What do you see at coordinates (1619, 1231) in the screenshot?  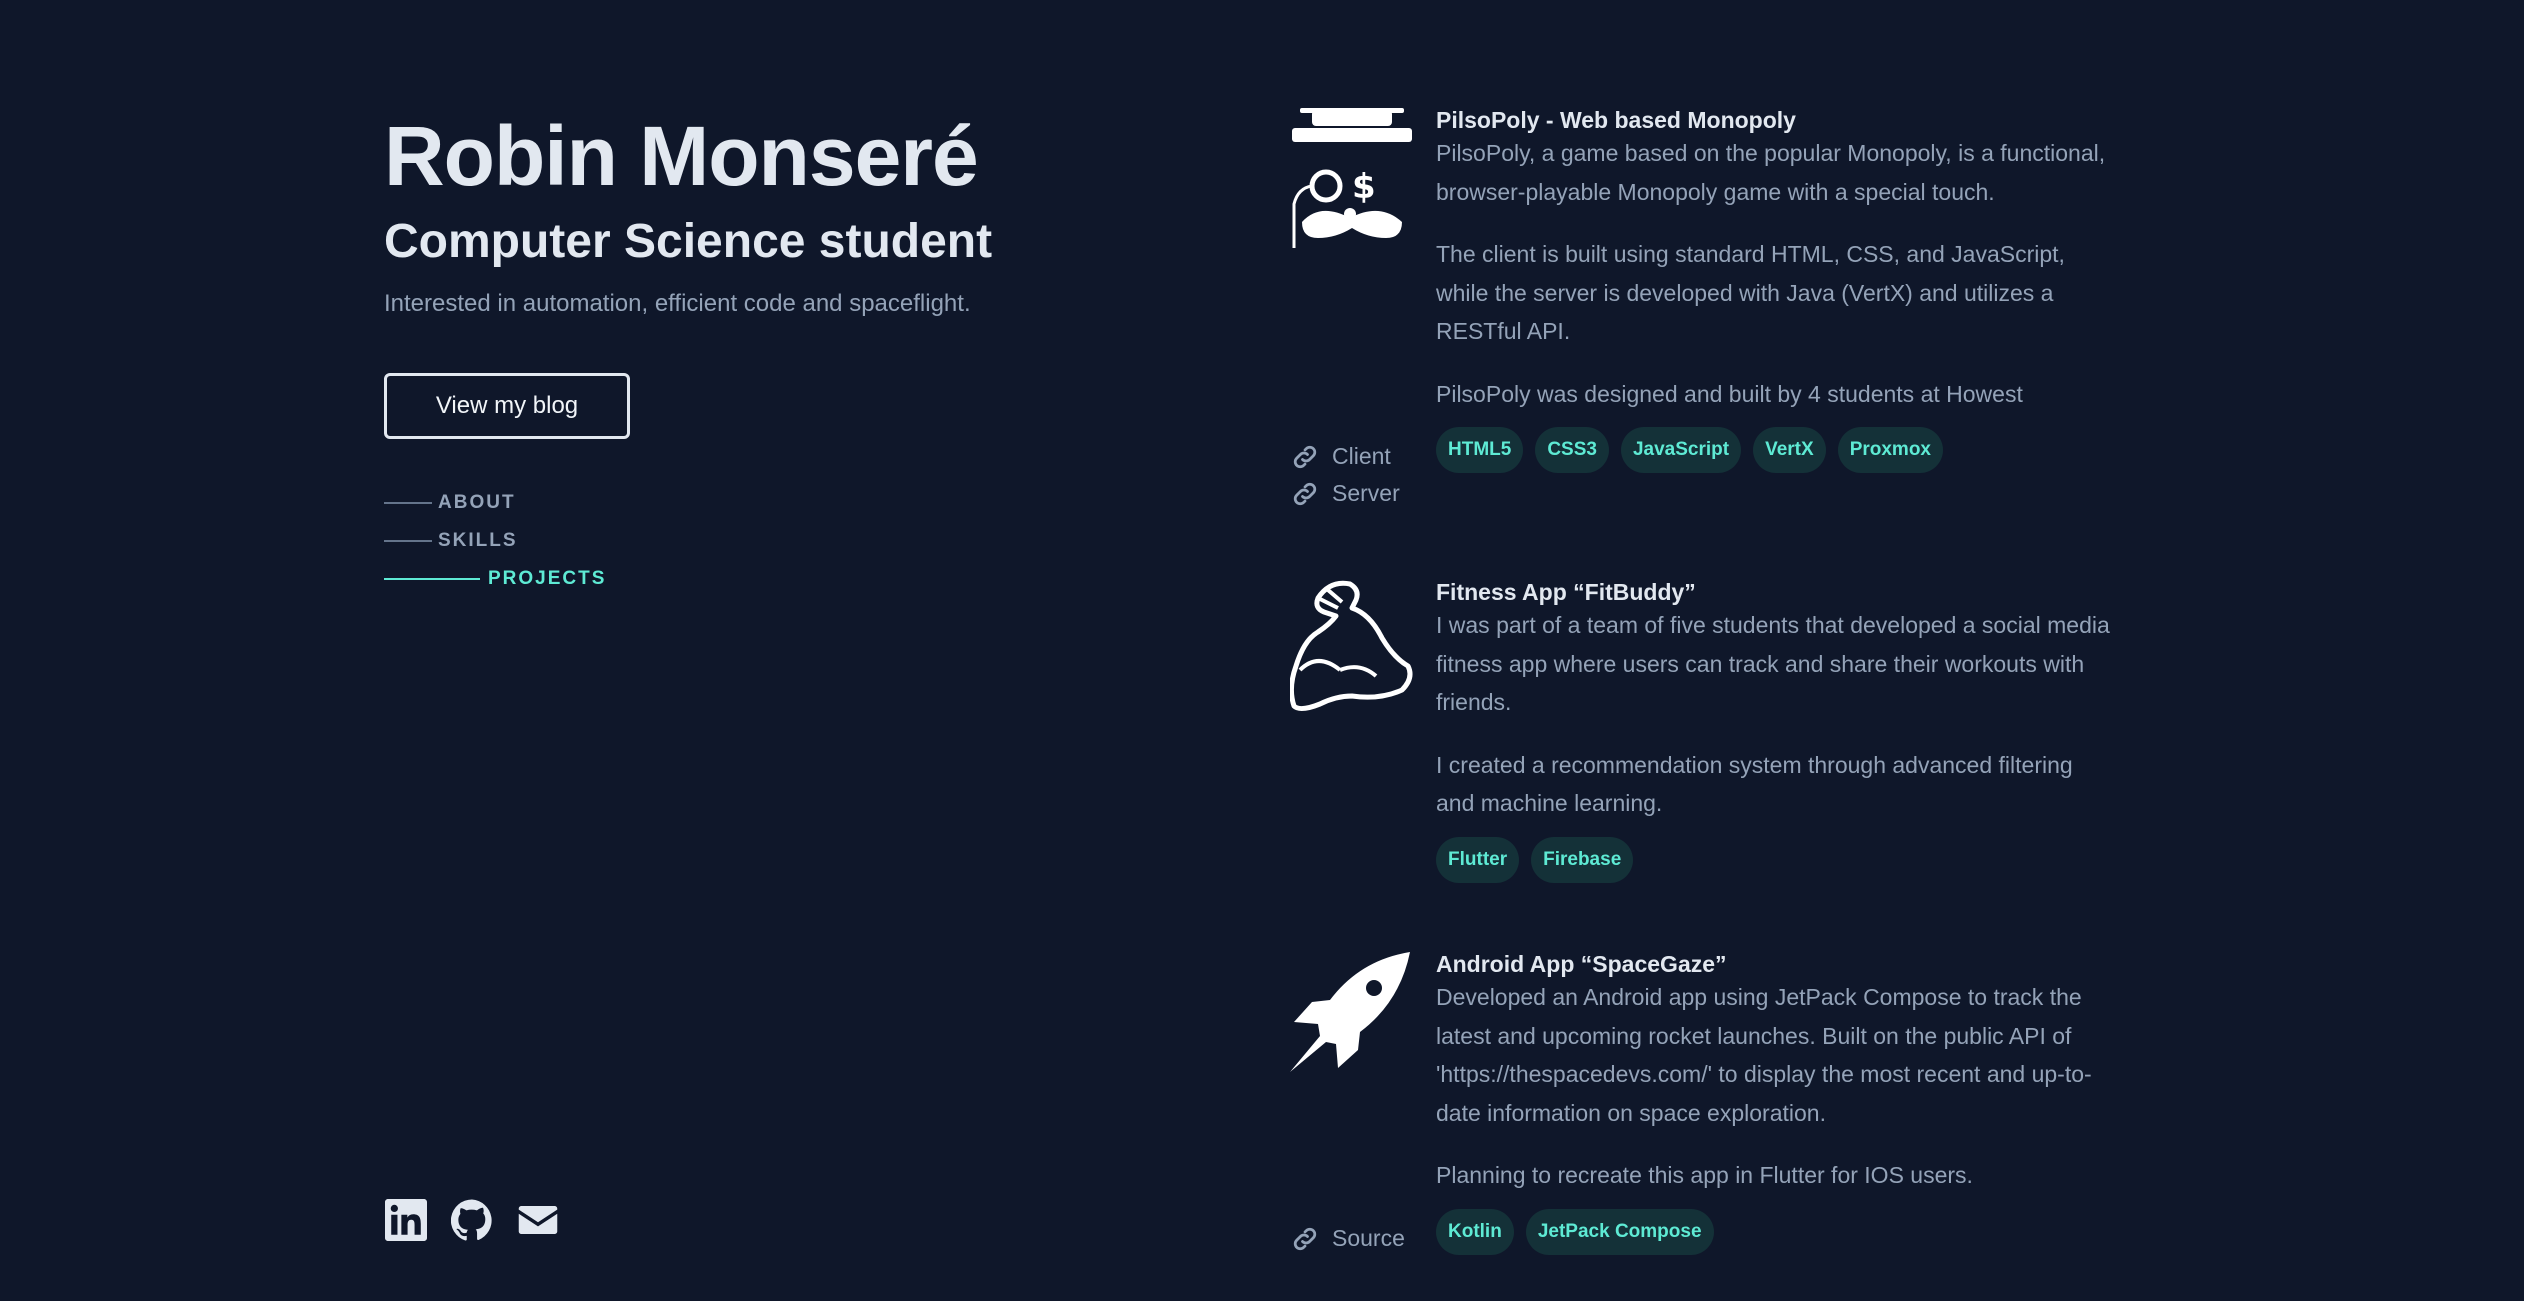 I see `tech-tag: JetPack Compose` at bounding box center [1619, 1231].